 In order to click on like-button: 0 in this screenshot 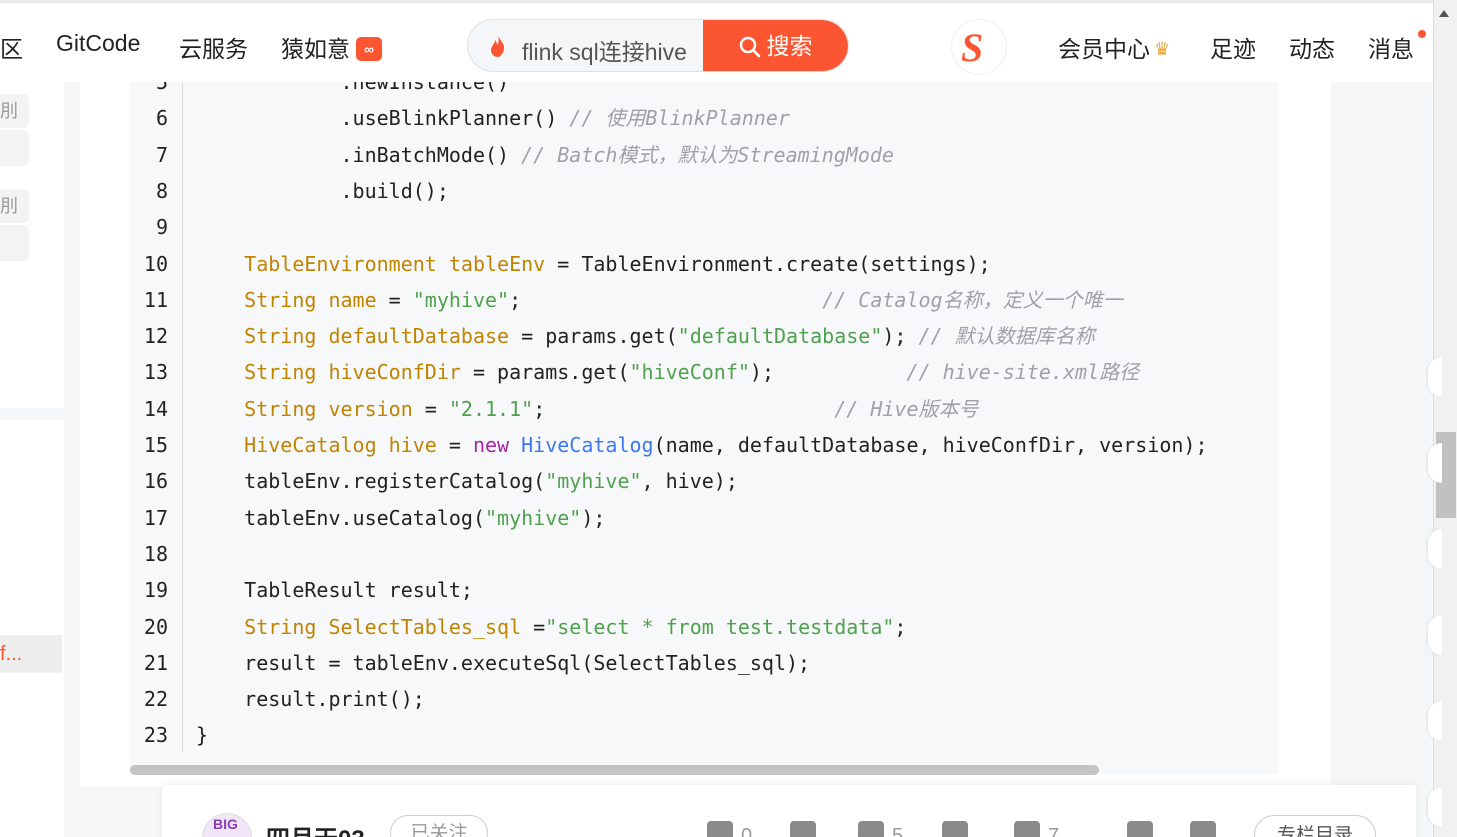, I will do `click(729, 829)`.